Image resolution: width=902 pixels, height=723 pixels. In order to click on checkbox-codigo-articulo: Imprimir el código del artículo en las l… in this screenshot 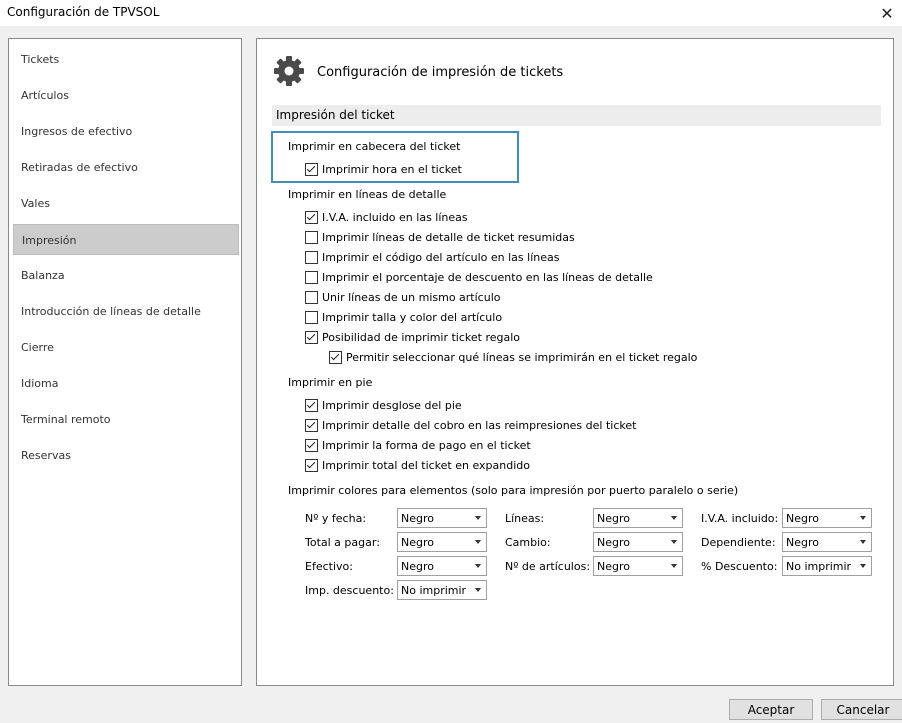, I will do `click(432, 257)`.